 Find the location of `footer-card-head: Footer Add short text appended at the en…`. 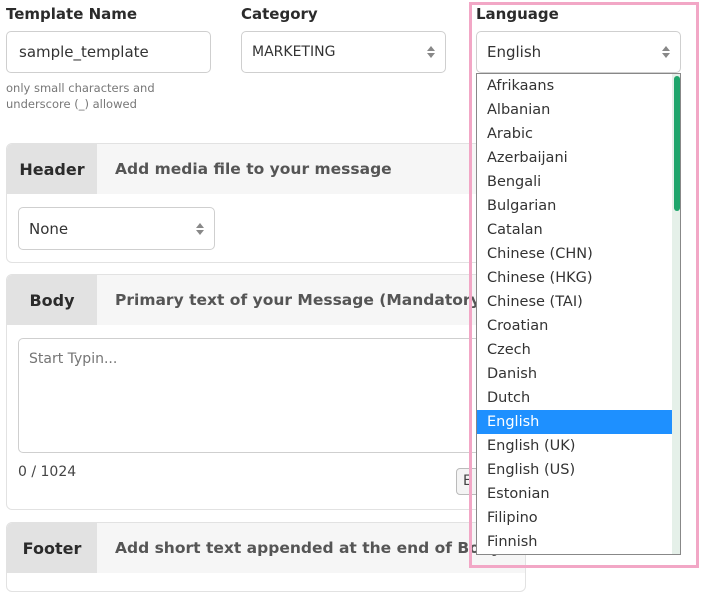

footer-card-head: Footer Add short text appended at the en… is located at coordinates (266, 548).